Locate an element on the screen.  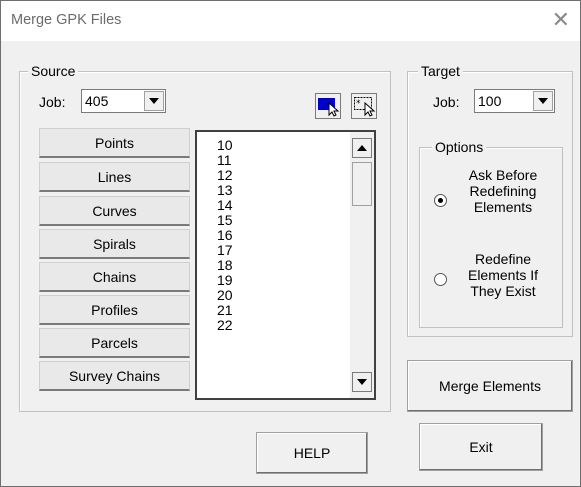
target-job-combo: 100 is located at coordinates (514, 101).